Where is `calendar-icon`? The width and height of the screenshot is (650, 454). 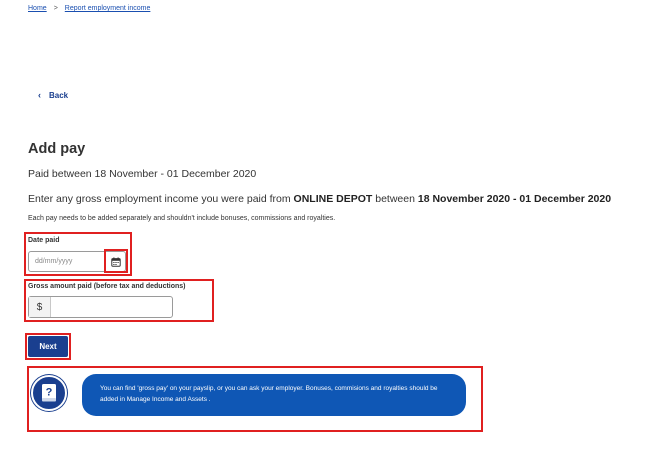 calendar-icon is located at coordinates (116, 261).